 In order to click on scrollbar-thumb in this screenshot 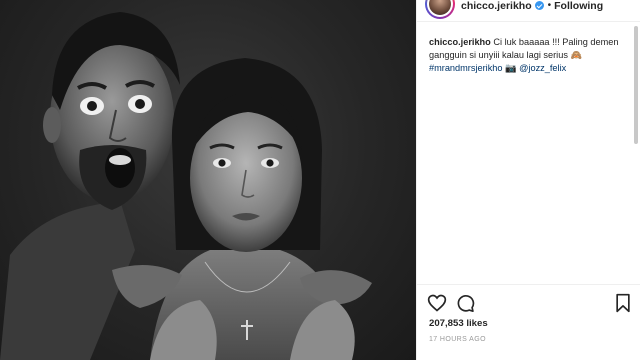, I will do `click(636, 85)`.